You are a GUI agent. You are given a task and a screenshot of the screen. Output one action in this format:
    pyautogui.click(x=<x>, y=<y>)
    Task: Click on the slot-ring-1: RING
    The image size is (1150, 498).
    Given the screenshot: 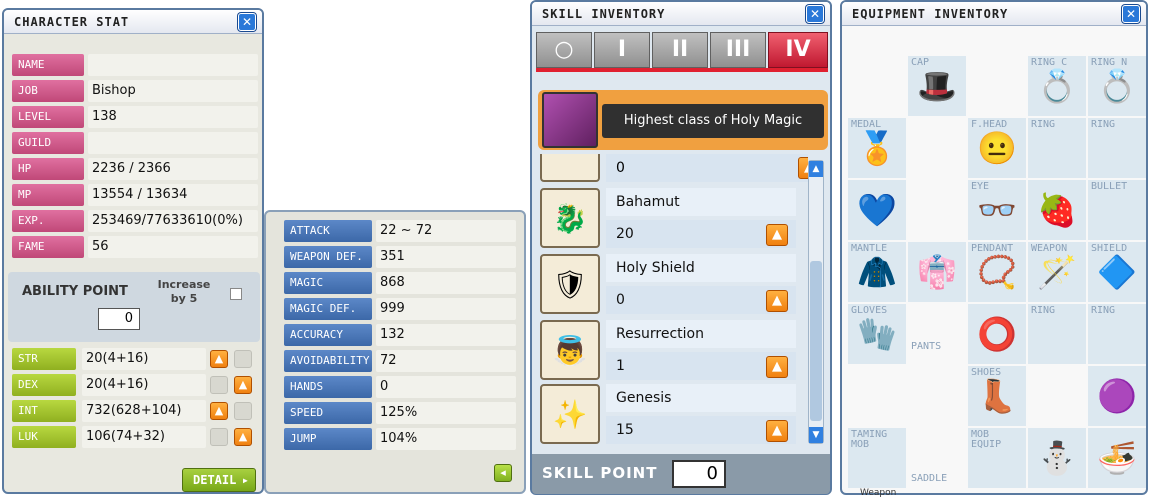 What is the action you would take?
    pyautogui.click(x=1057, y=148)
    